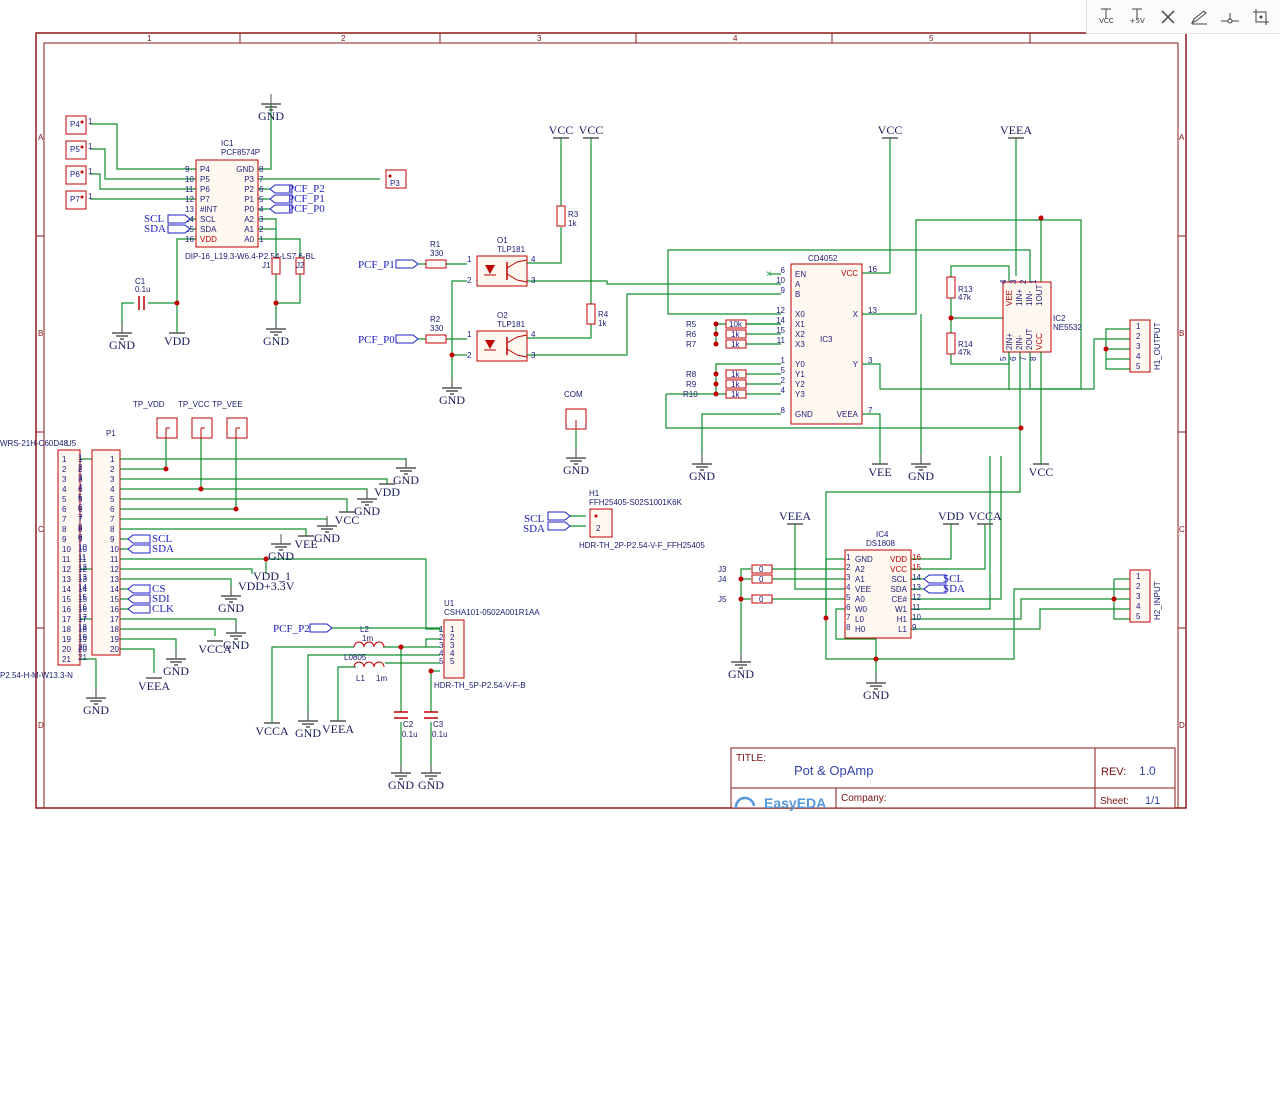 Image resolution: width=1280 pixels, height=1097 pixels. Describe the element at coordinates (167, 428) in the screenshot. I see `test-point-tp_vdd` at that location.